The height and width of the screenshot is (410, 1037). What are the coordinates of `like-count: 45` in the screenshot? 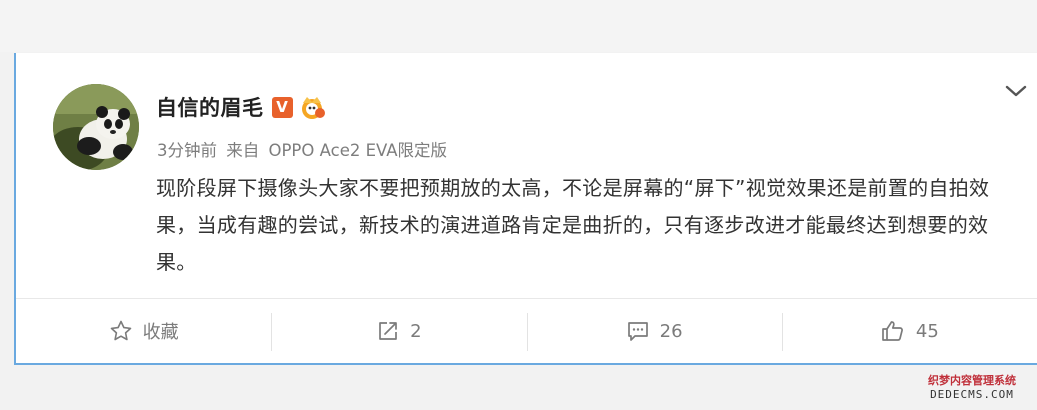 It's located at (927, 331).